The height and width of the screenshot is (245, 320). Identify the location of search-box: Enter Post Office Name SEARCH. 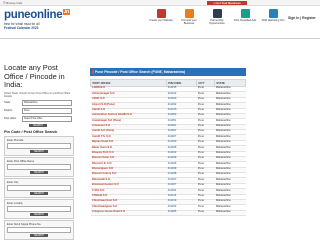
(39, 167).